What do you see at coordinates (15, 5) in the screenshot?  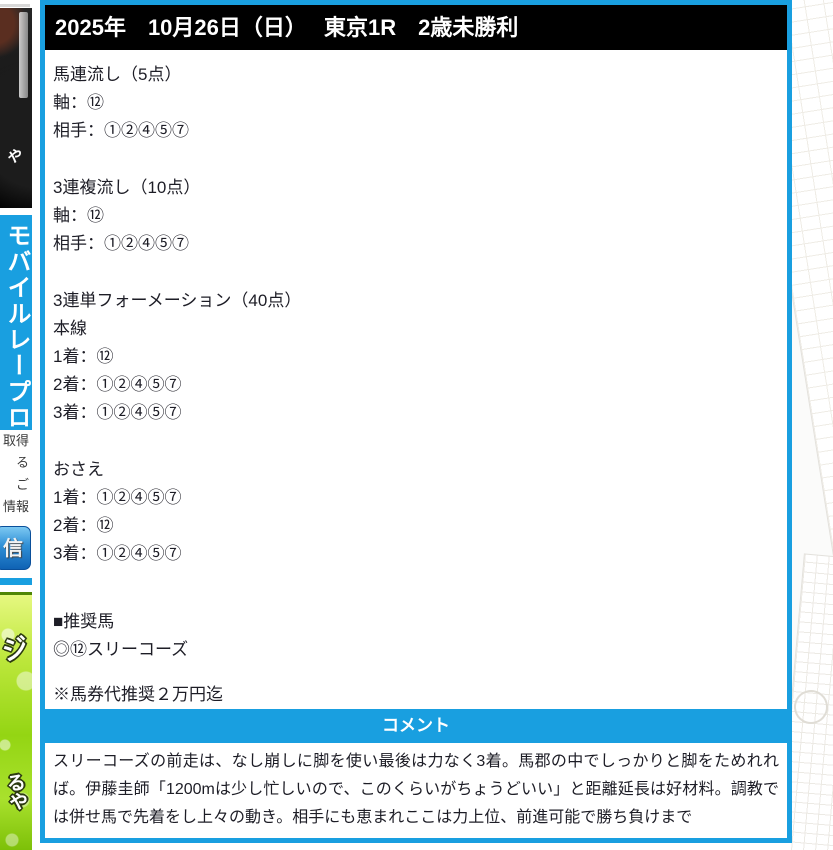 I see `divider` at bounding box center [15, 5].